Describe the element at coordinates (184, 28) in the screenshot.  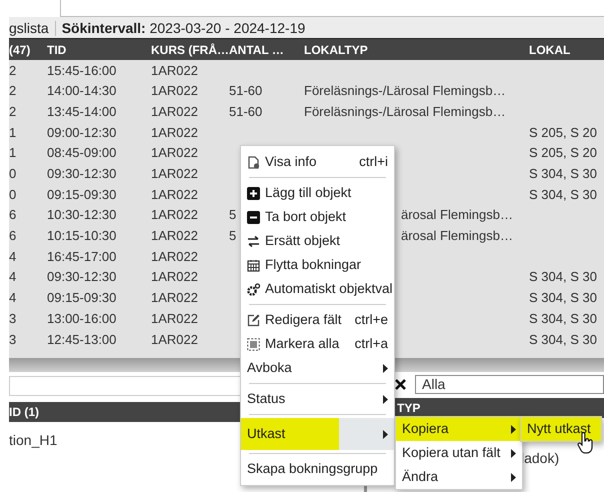
I see `search-interval: Sökintervall: 2023-03-20 - 2024-12-19` at that location.